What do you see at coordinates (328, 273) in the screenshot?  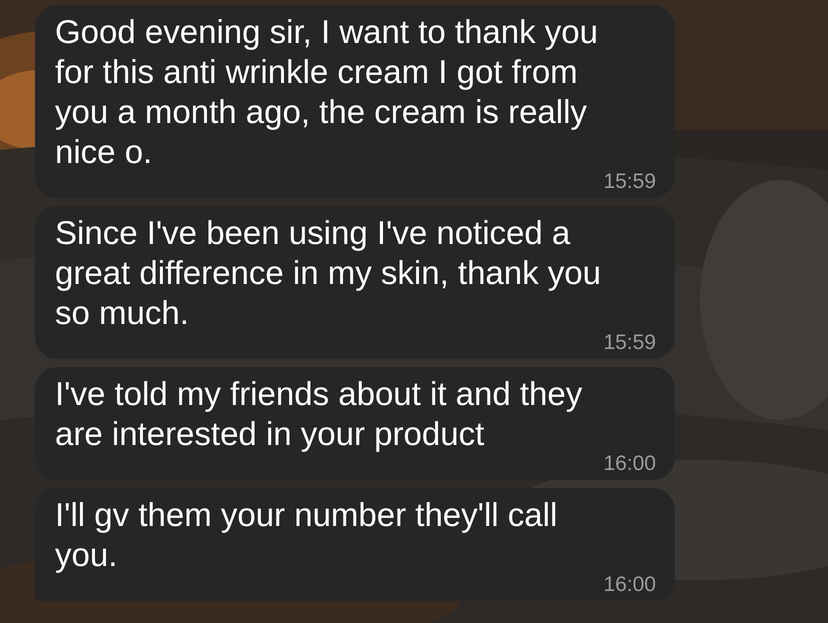 I see `message-text: Since I've been using I've noticed a great difference in my skin, thank you so much.` at bounding box center [328, 273].